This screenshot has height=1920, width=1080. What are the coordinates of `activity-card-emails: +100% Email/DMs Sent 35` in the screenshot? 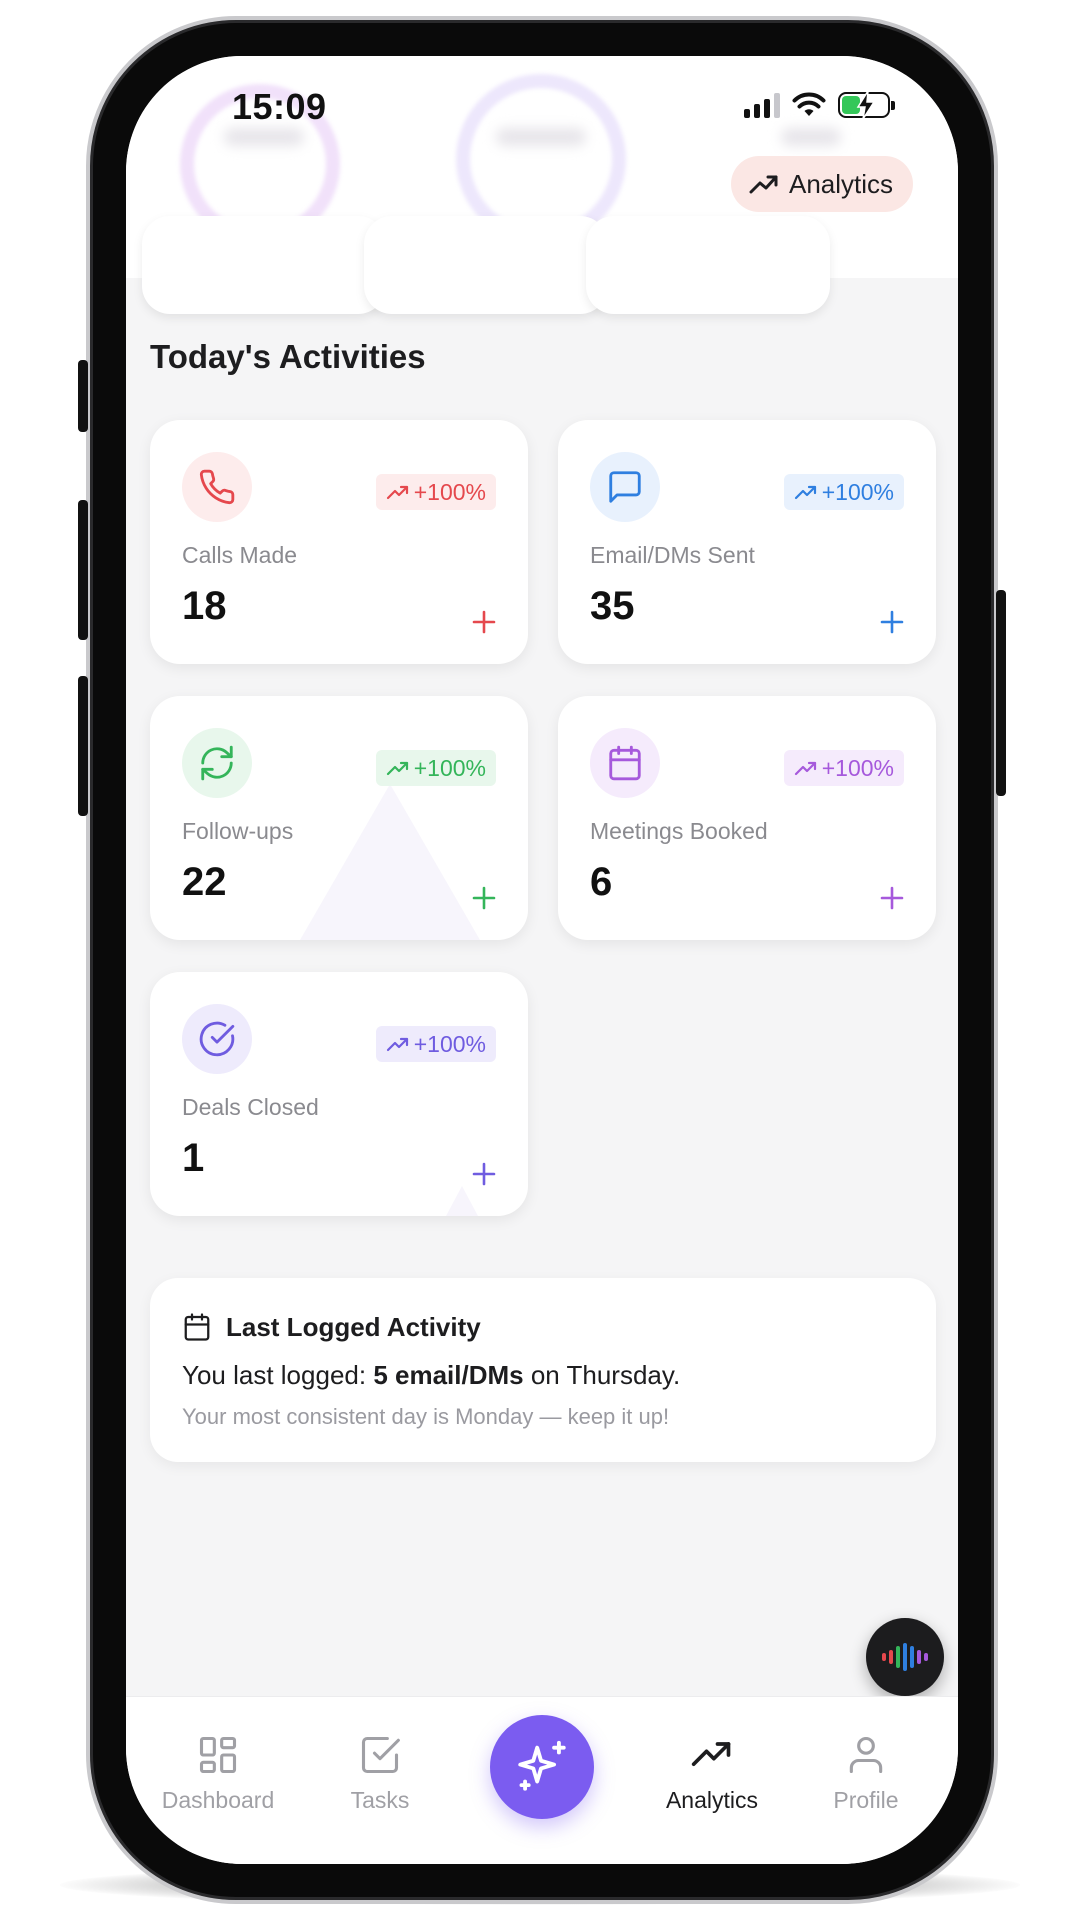 It's located at (747, 542).